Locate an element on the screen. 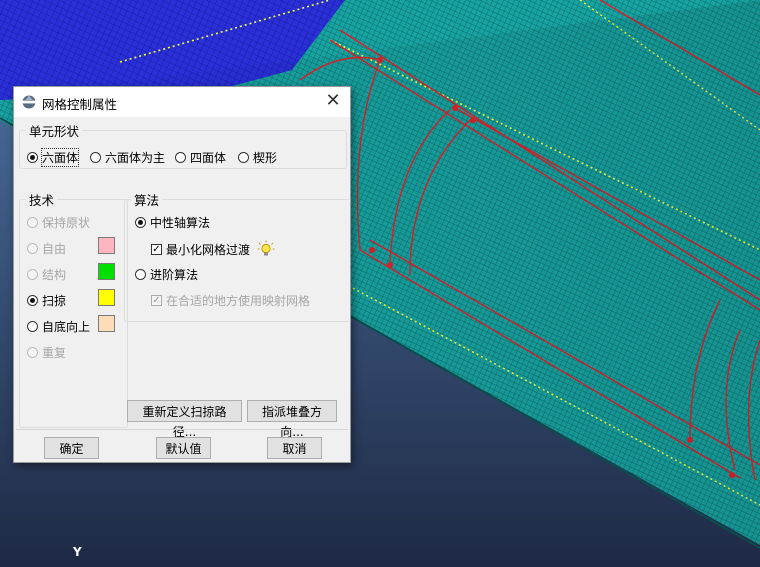 The height and width of the screenshot is (567, 760). shape-tet-label: 四面体 is located at coordinates (208, 158).